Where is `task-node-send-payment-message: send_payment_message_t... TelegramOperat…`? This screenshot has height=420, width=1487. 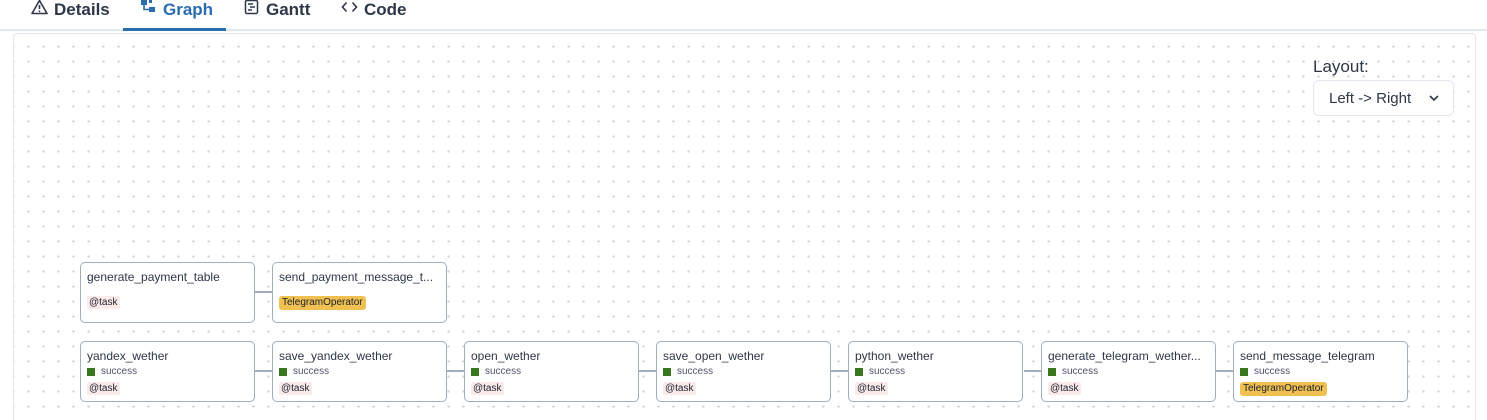 task-node-send-payment-message: send_payment_message_t... TelegramOperat… is located at coordinates (359, 292).